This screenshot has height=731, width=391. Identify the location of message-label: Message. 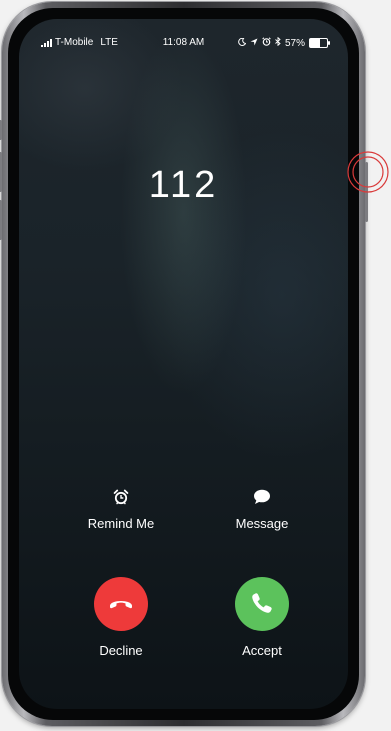
(262, 523).